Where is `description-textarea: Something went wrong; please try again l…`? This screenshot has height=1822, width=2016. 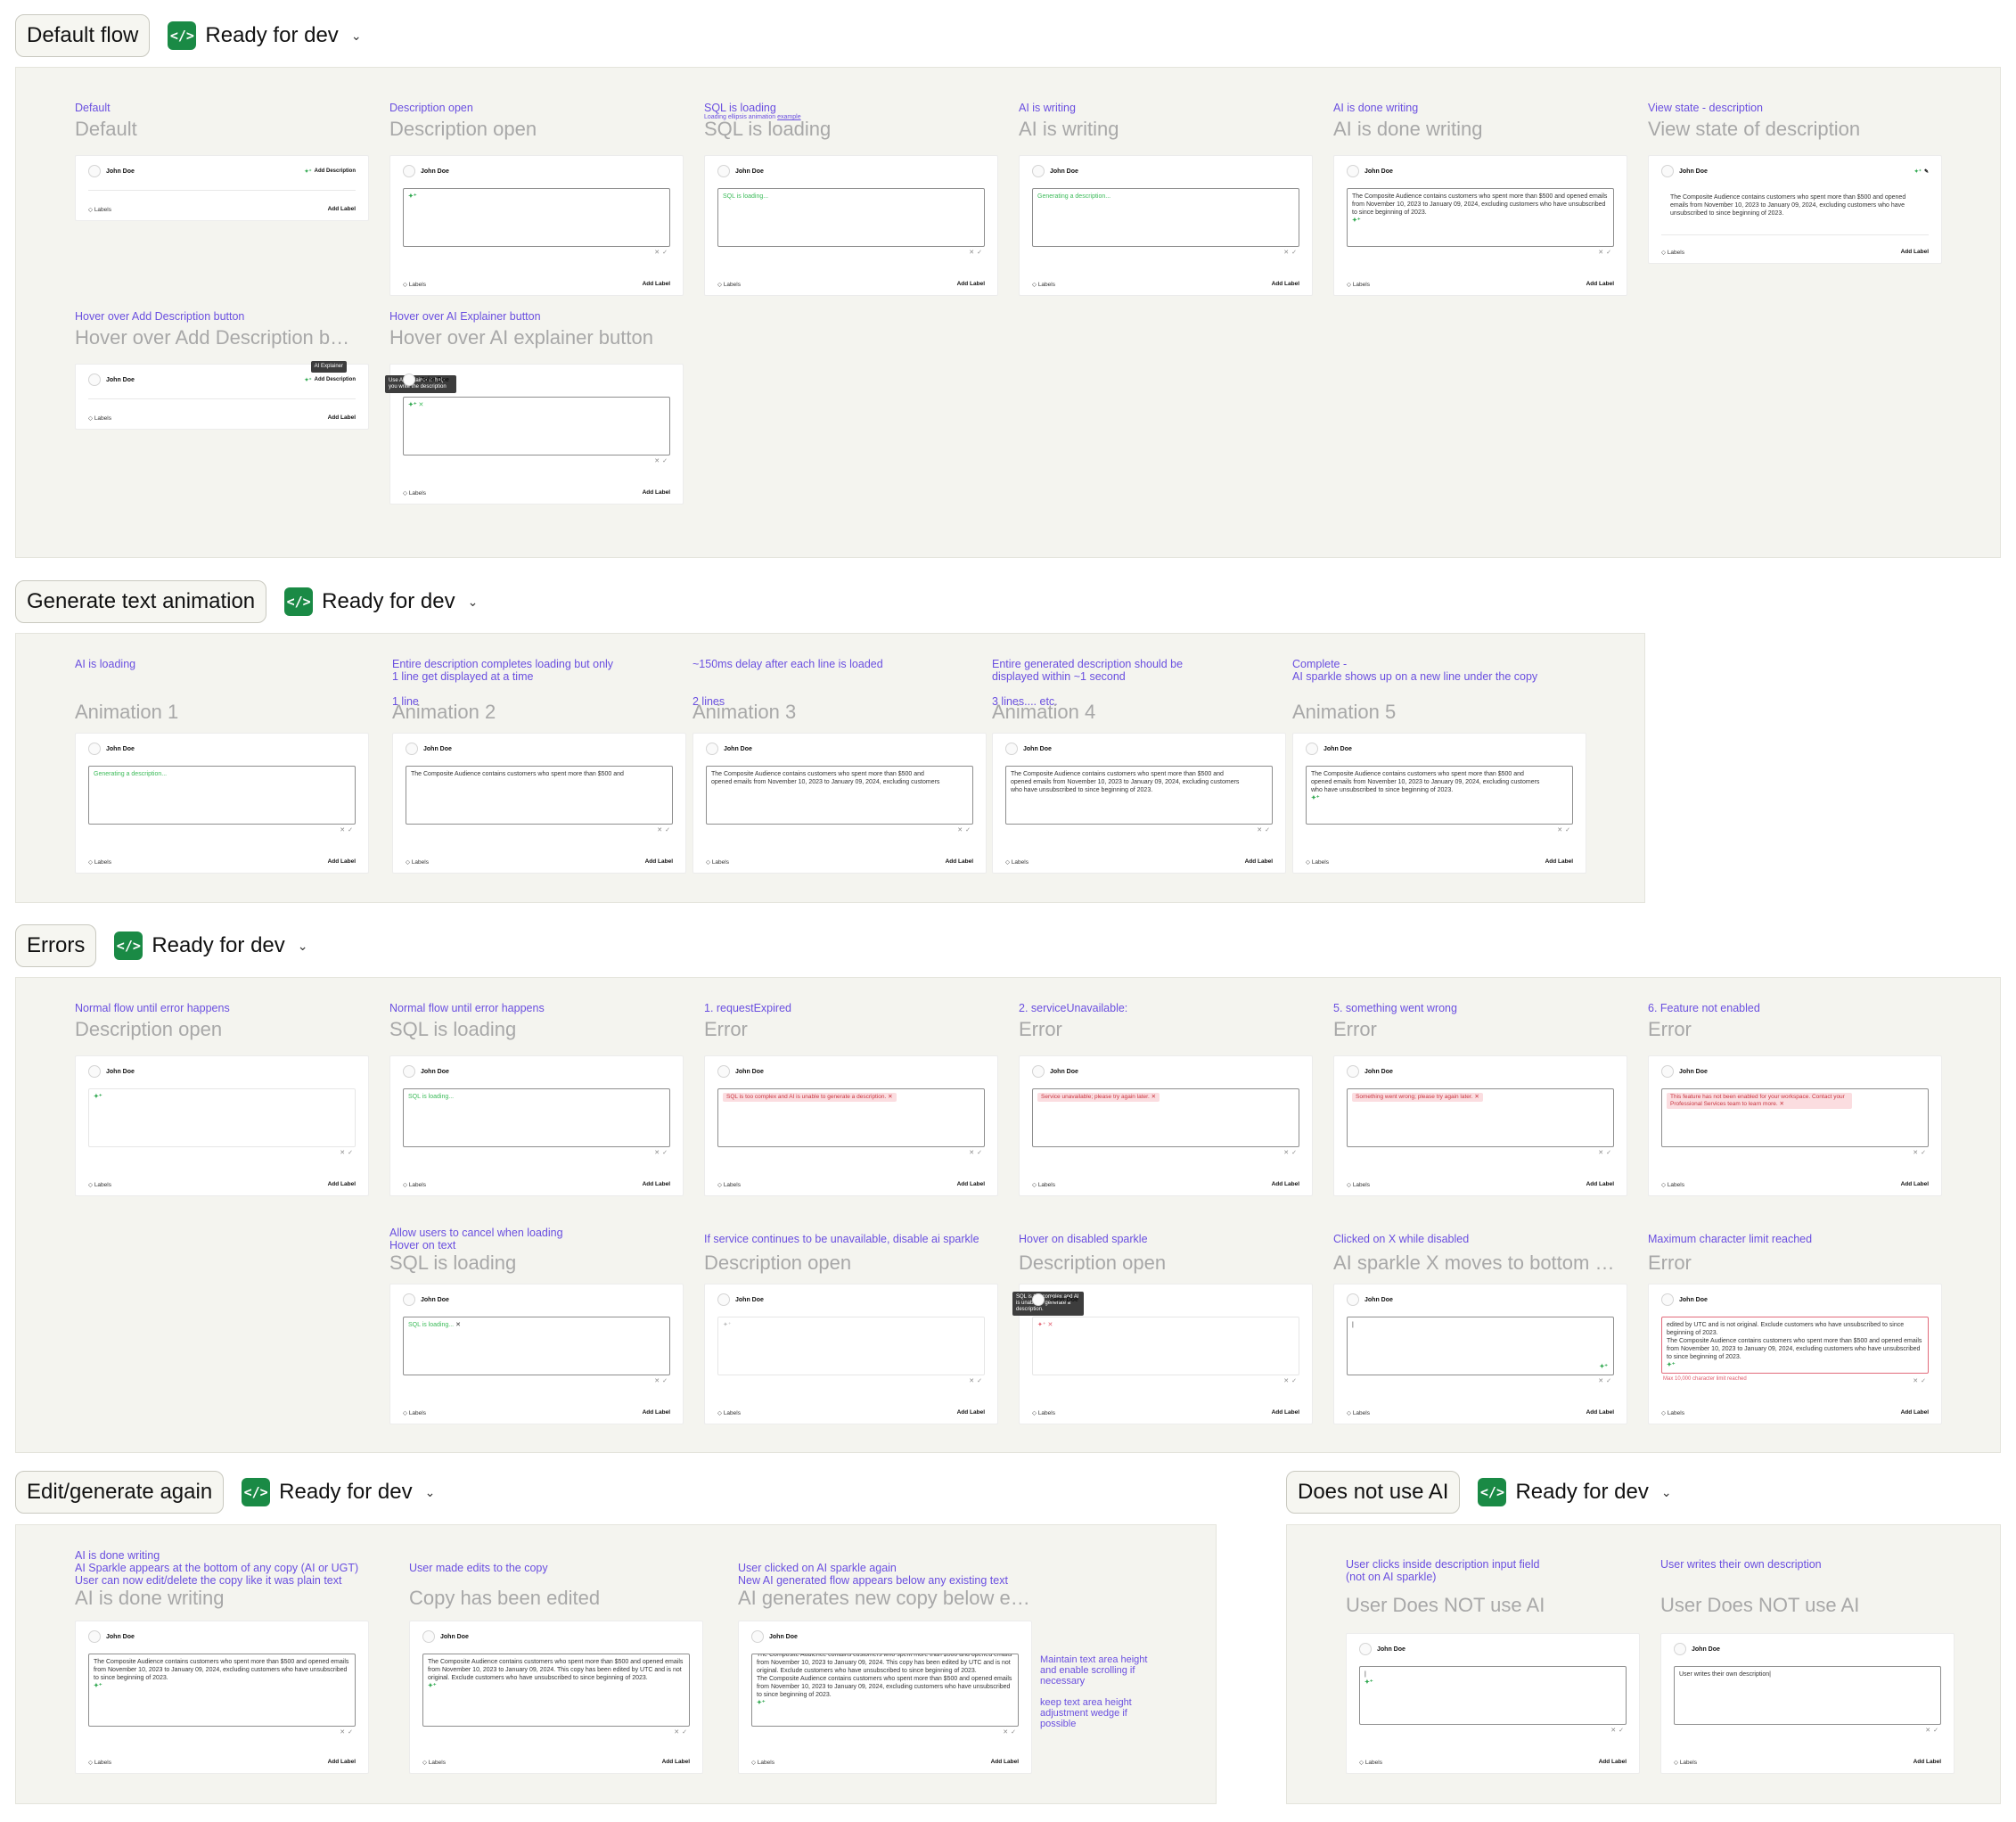
description-textarea: Something went wrong; please try again l… is located at coordinates (1480, 1117).